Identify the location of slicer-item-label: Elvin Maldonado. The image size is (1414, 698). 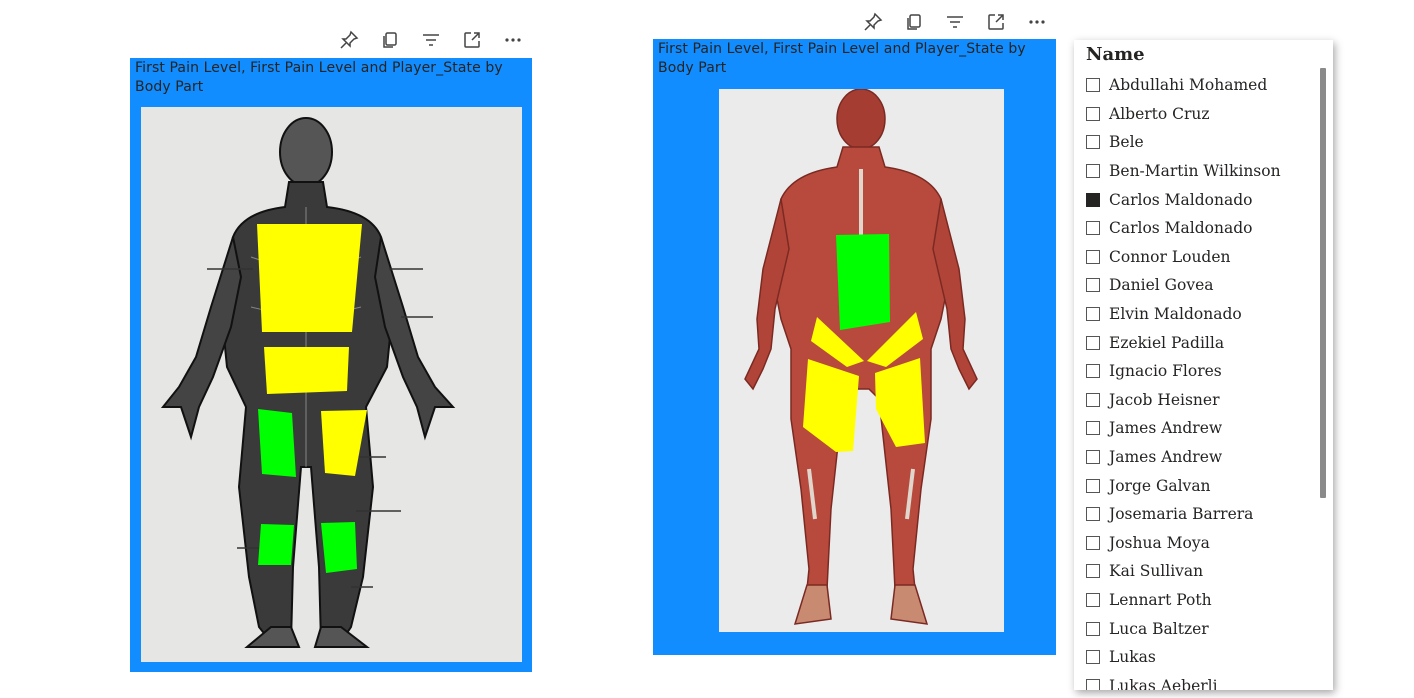
(1175, 314).